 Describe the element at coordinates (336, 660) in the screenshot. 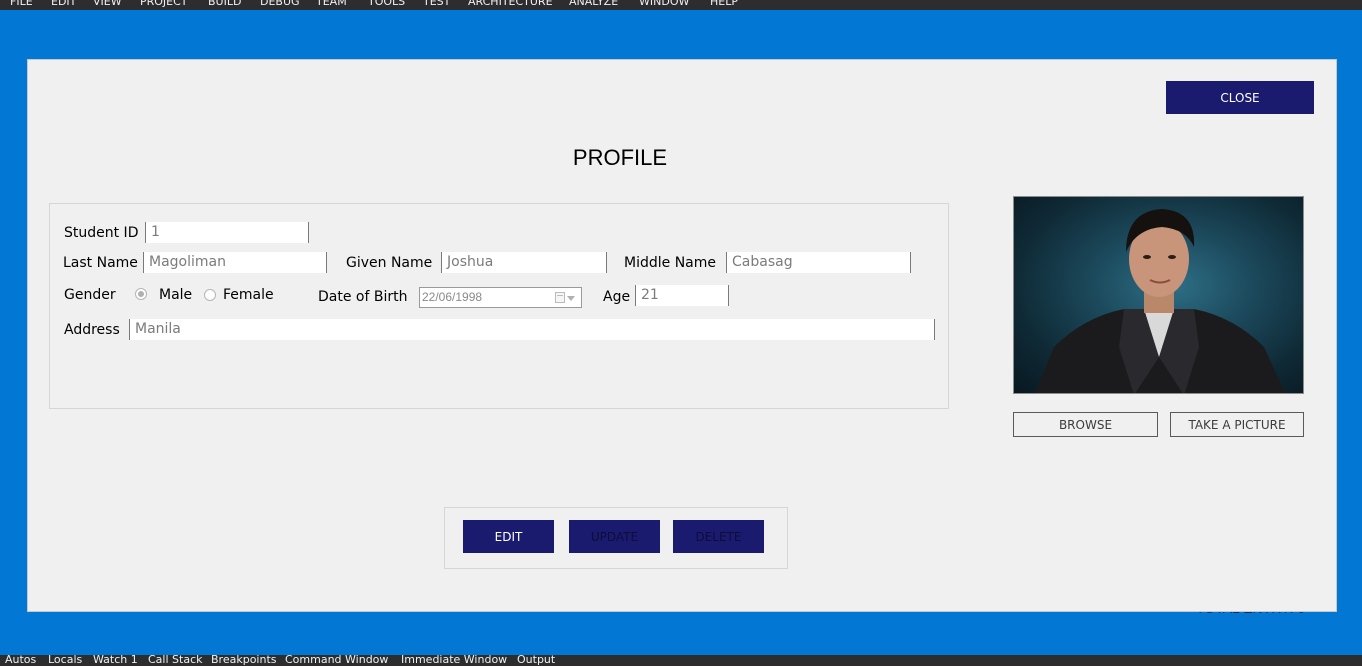

I see `tab-command-window: Command Window` at that location.